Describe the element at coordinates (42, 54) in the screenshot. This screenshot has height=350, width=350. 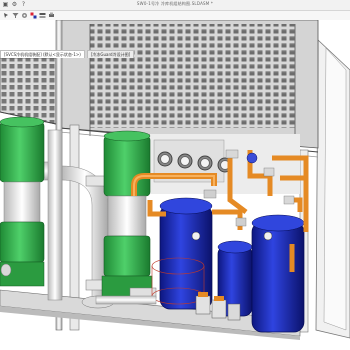
I see `tab-assembly: [SVCS冷机机组装配] (默认<显示状态-1>)` at that location.